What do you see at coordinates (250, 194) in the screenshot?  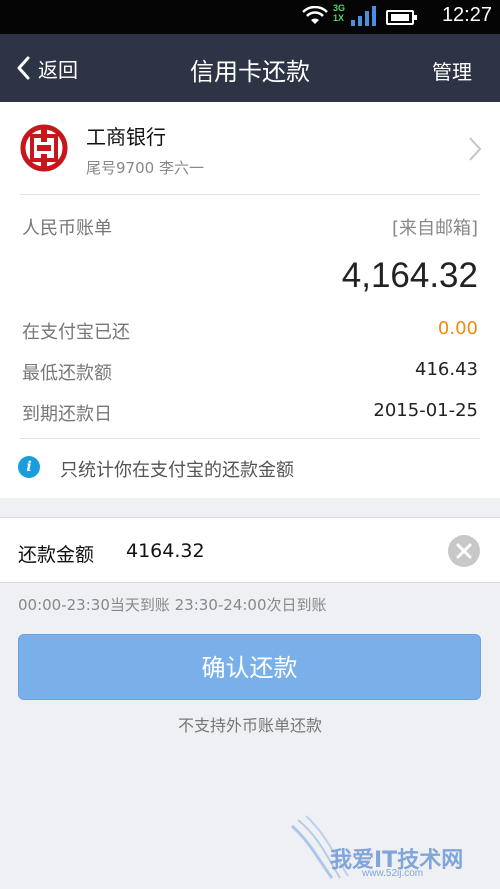 I see `divider` at bounding box center [250, 194].